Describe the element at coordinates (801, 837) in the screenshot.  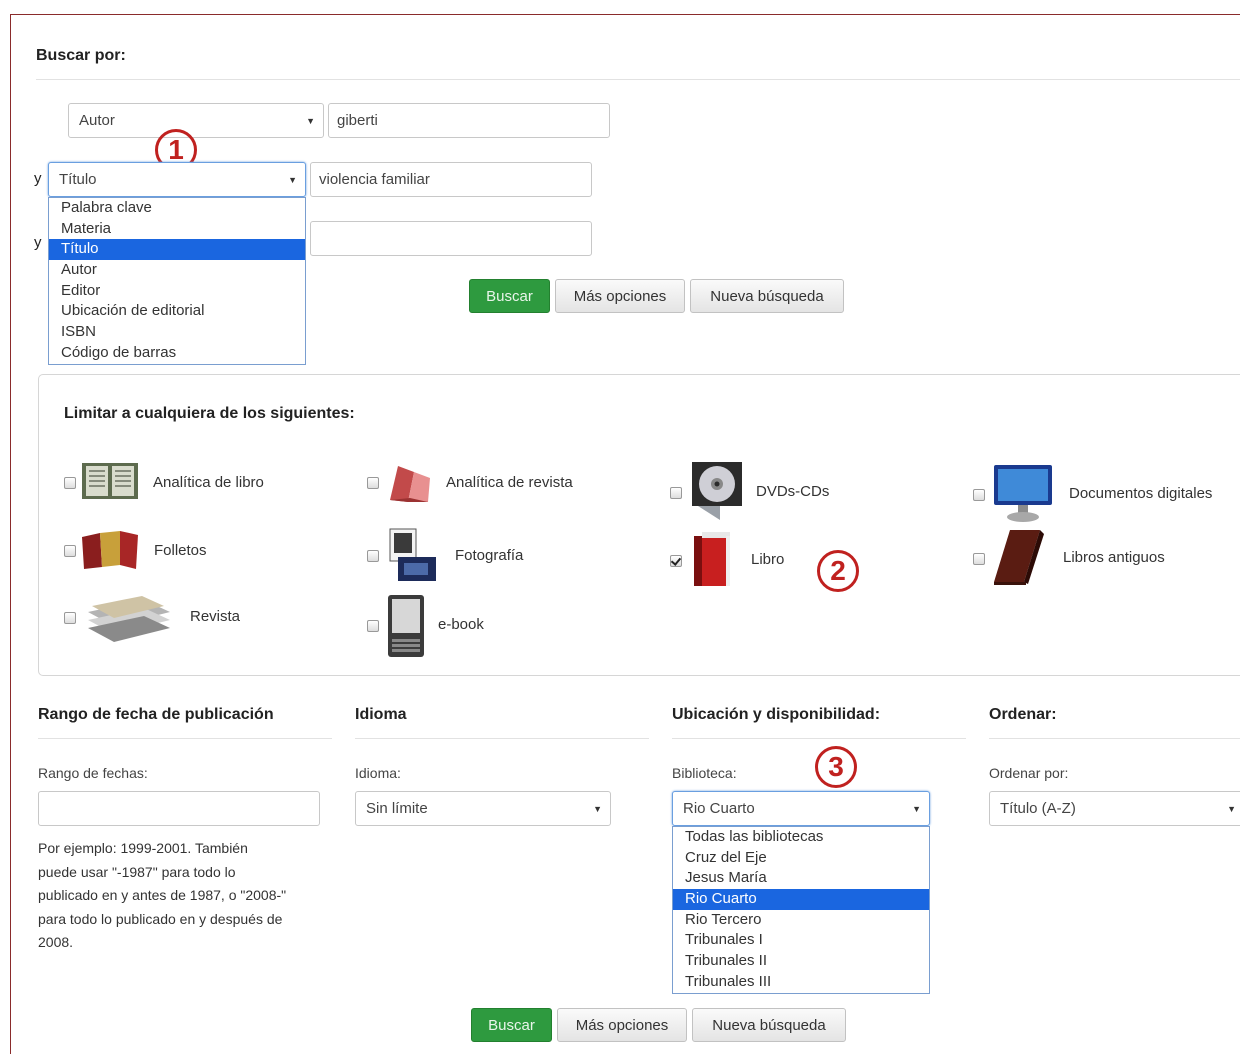
I see `library-option: Todas las bibliotecas` at that location.